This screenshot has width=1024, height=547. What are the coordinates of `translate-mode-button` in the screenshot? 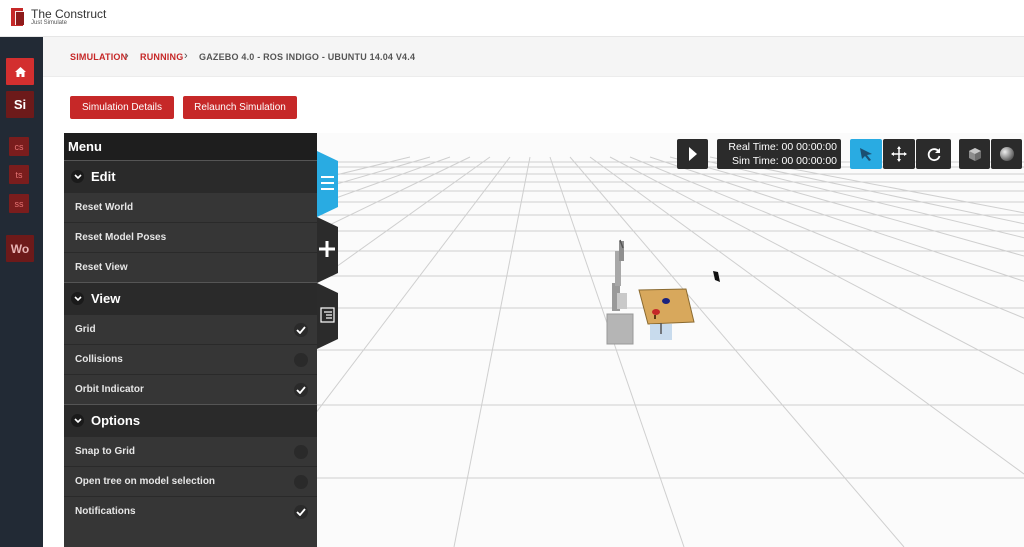 It's located at (899, 154).